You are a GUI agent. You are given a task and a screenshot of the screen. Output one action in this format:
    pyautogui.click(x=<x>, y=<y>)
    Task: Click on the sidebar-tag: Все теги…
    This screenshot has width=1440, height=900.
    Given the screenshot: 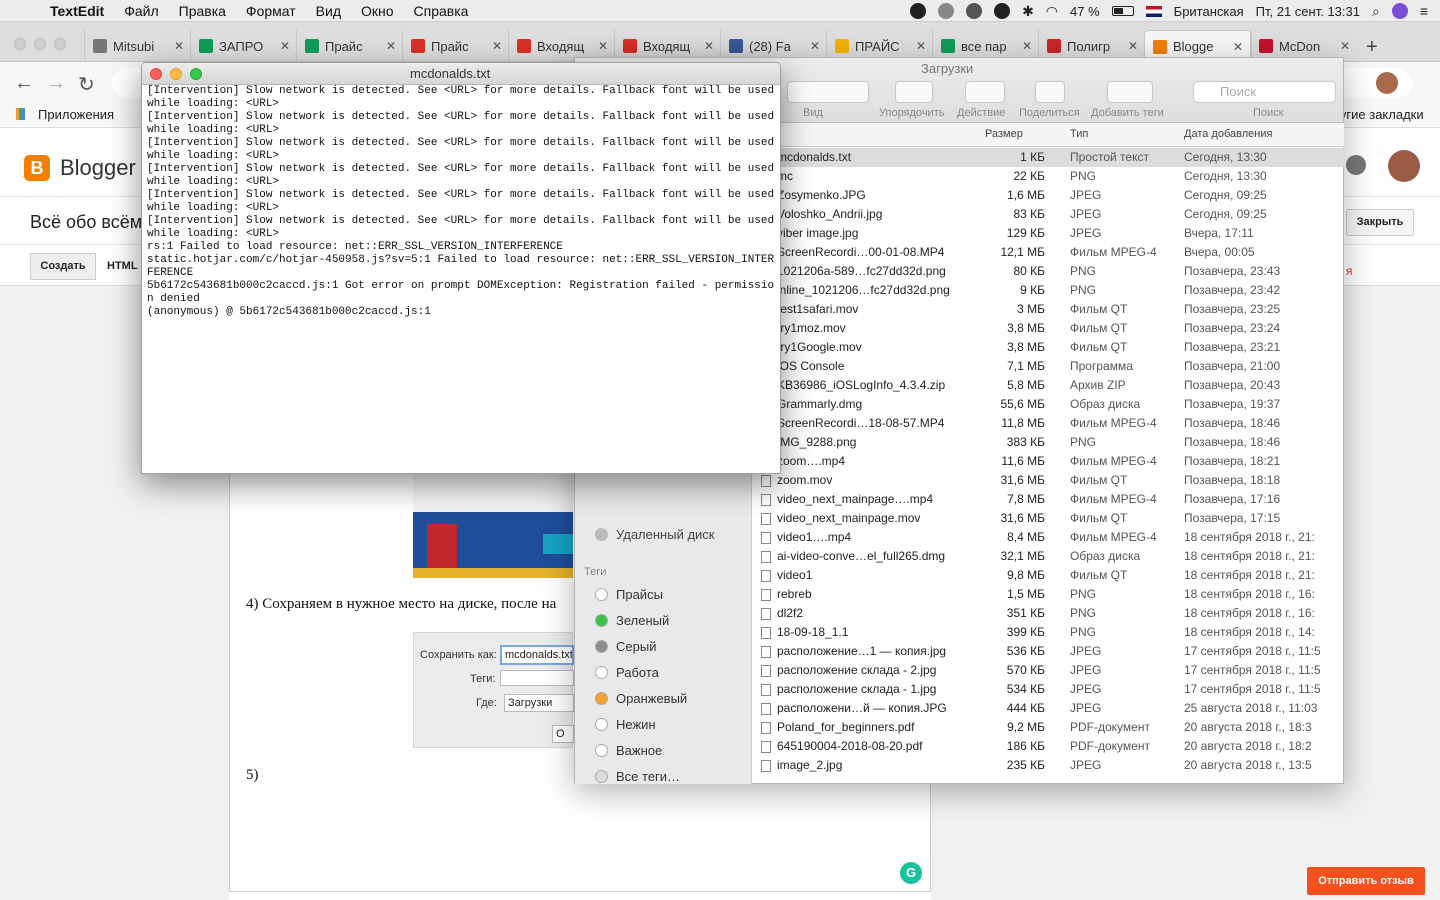 What is the action you would take?
    pyautogui.click(x=637, y=776)
    